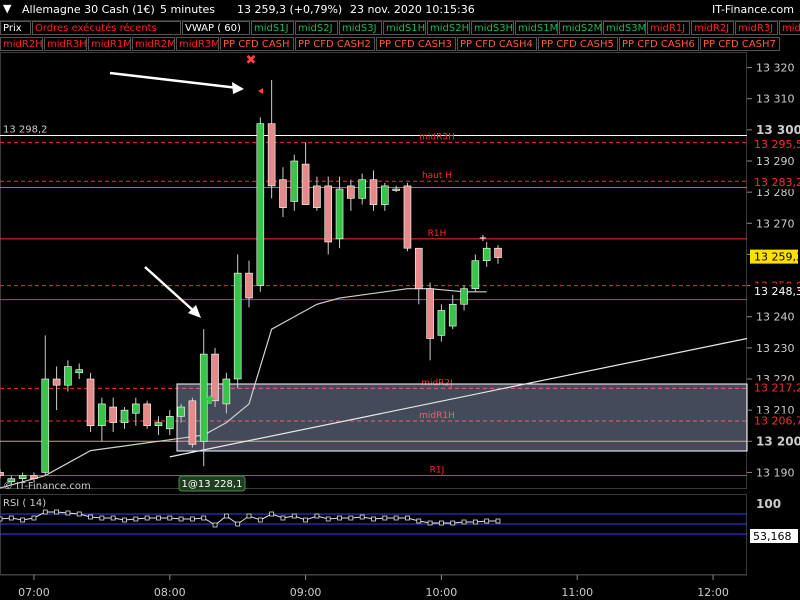 Image resolution: width=800 pixels, height=600 pixels. I want to click on price-tick-label: 13 270, so click(775, 223).